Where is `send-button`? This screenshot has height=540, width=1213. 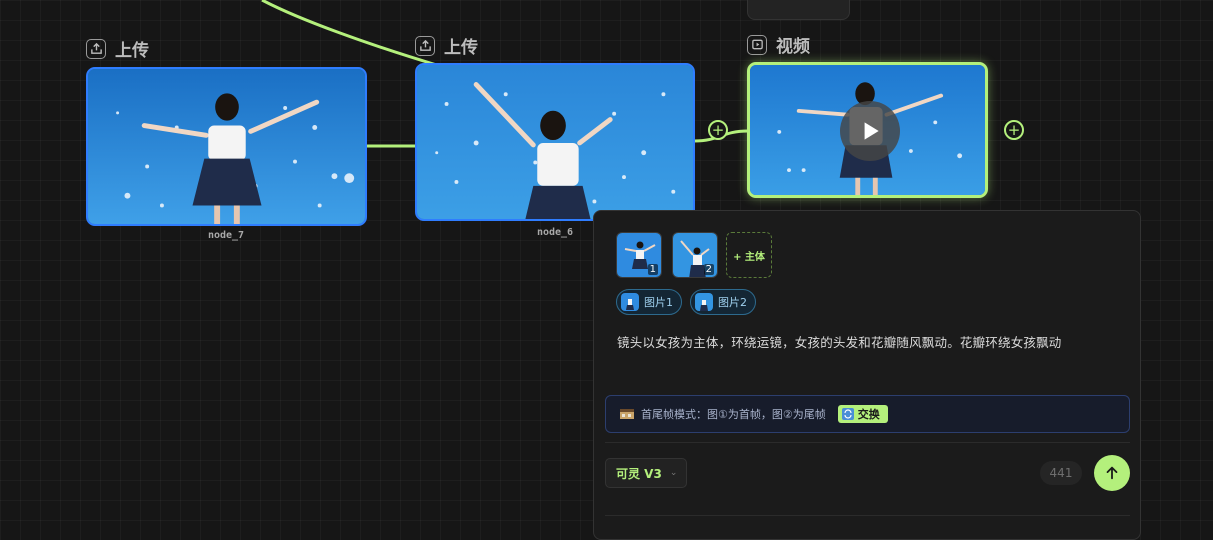
send-button is located at coordinates (1112, 473).